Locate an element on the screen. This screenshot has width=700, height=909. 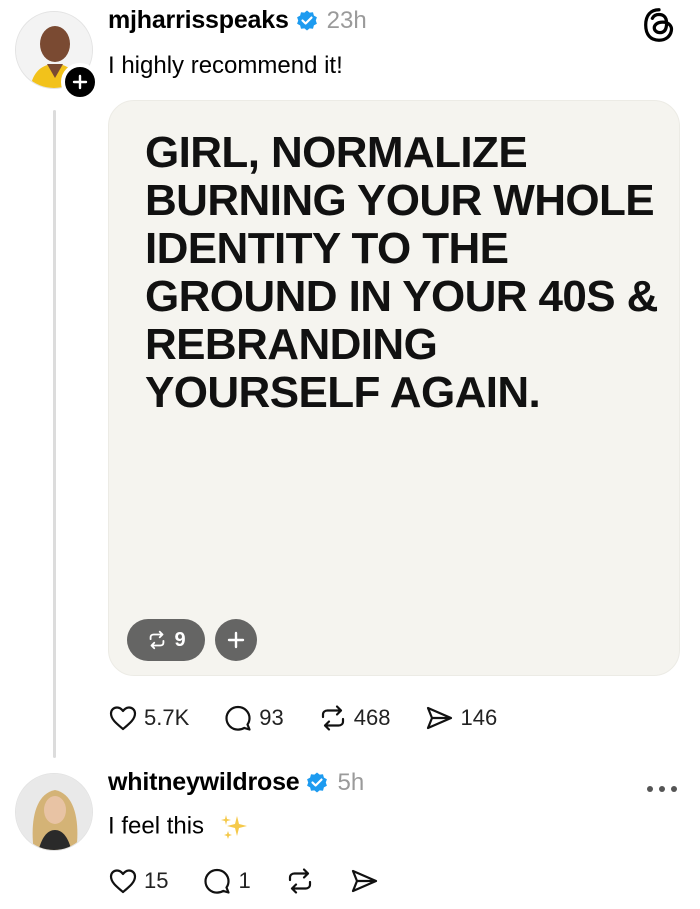
reply-repost-button is located at coordinates (300, 881).